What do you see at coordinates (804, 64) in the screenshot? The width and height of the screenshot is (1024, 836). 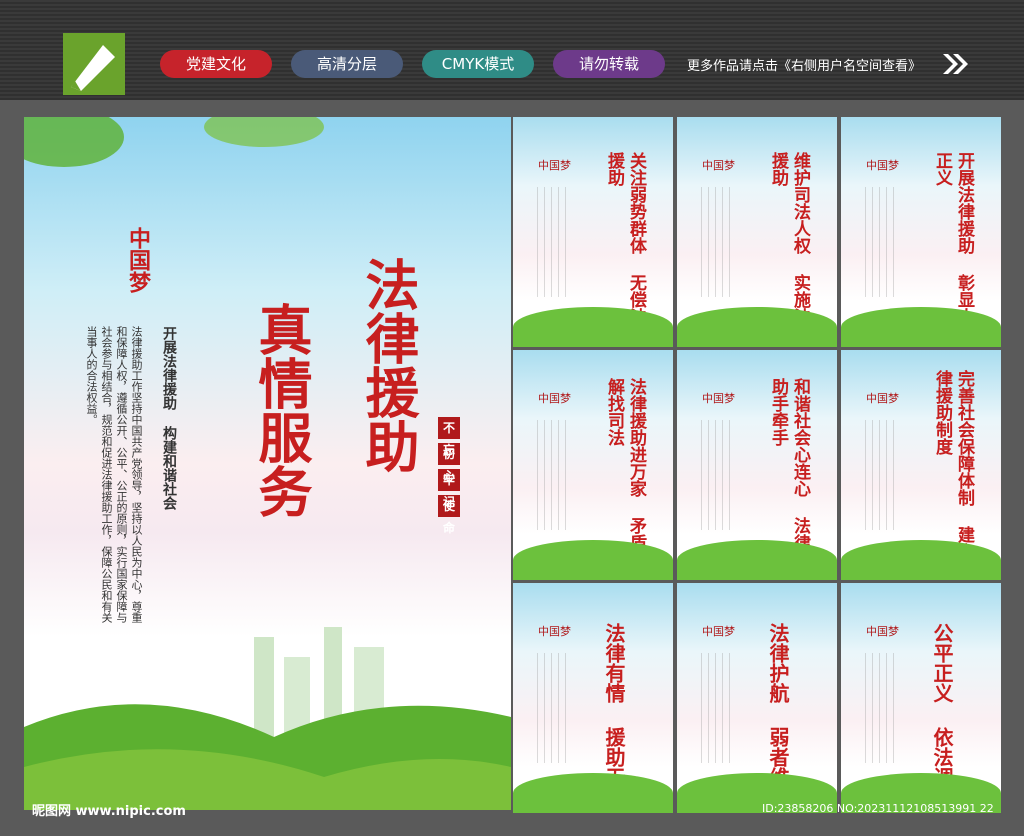 I see `more-works-link: 更多作品请点击《右侧用户名空间查看》` at bounding box center [804, 64].